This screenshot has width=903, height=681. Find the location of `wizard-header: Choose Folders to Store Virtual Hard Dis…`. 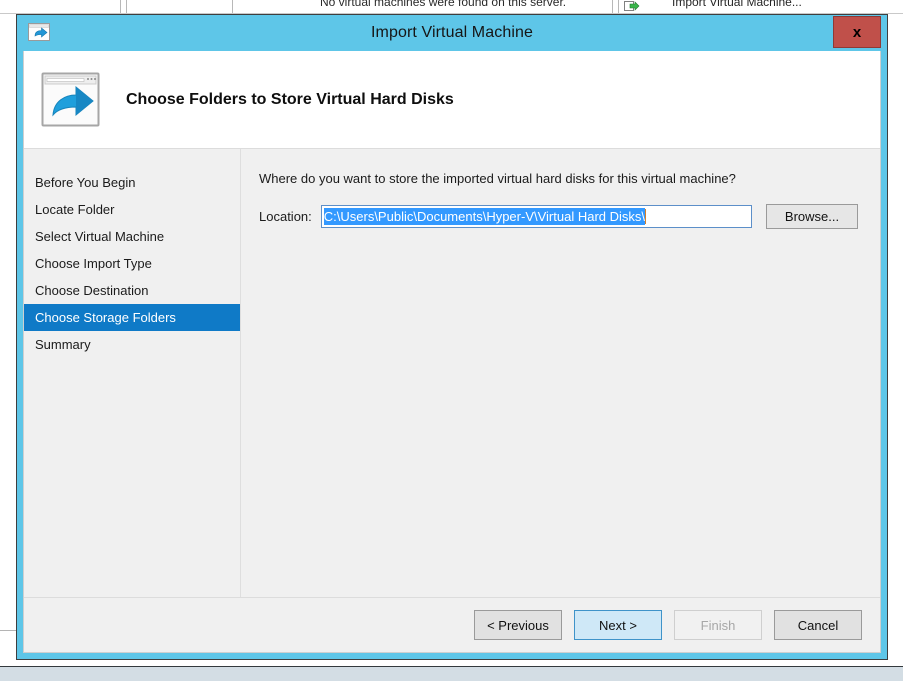

wizard-header: Choose Folders to Store Virtual Hard Dis… is located at coordinates (452, 100).